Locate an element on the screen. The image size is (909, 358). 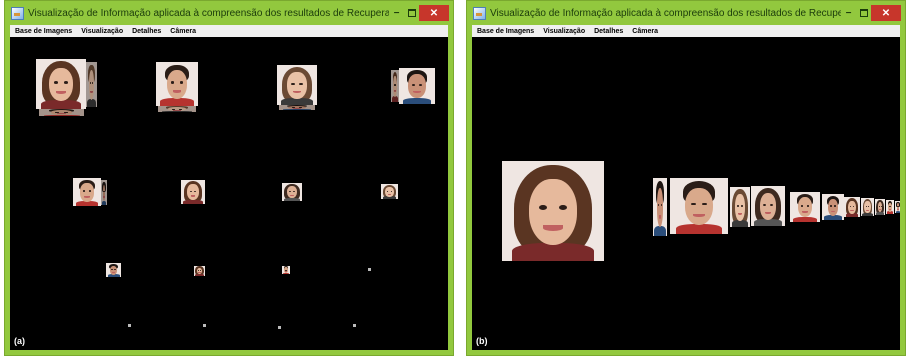
panel-label: (a) is located at coordinates (19, 341).